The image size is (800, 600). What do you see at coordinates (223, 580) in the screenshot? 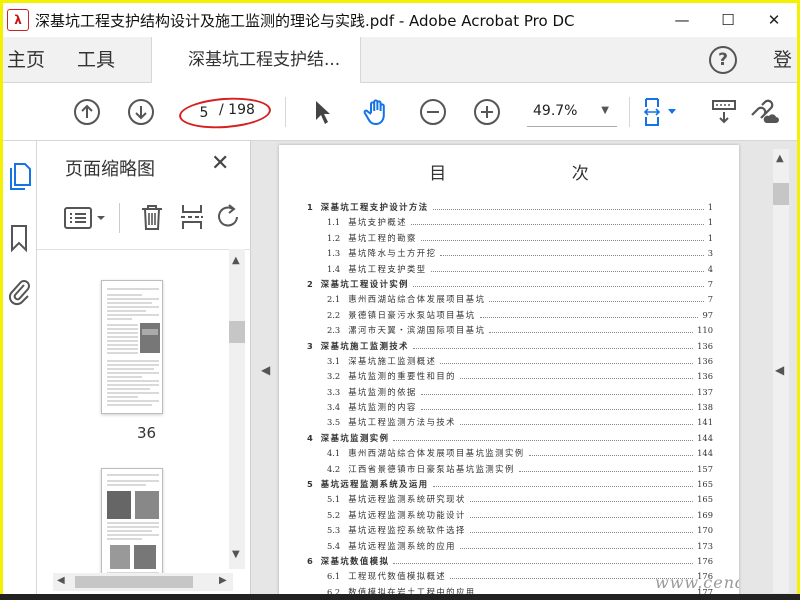
I see `chevron-right-icon: ▶` at bounding box center [223, 580].